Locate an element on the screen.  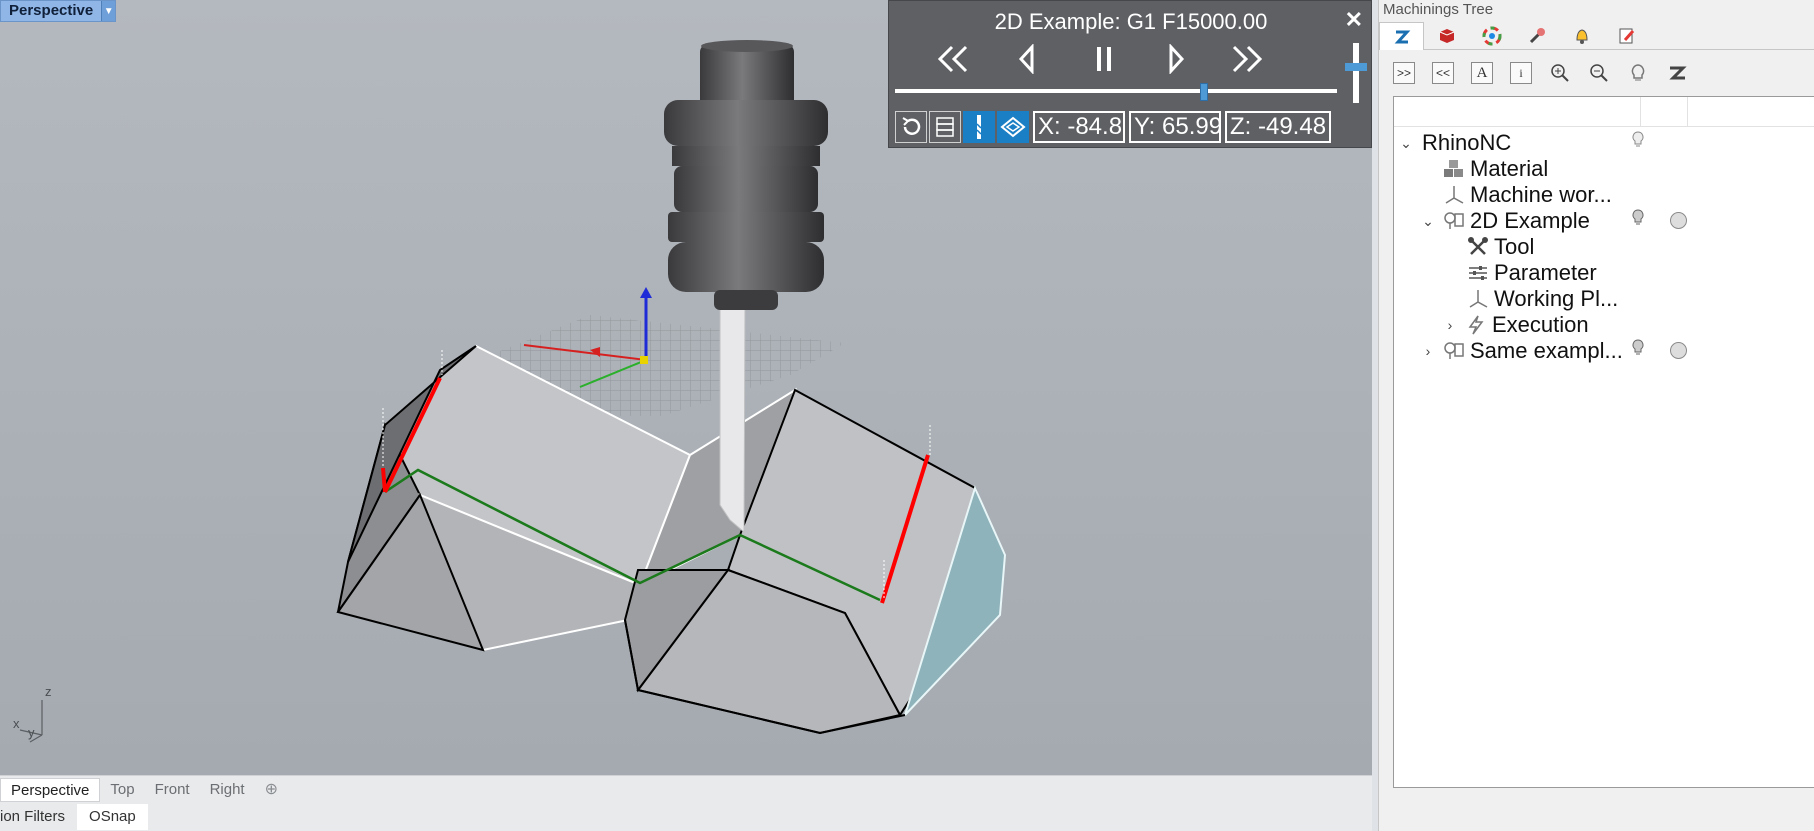
viewport-menu-icon: ▼ is located at coordinates (108, 11).